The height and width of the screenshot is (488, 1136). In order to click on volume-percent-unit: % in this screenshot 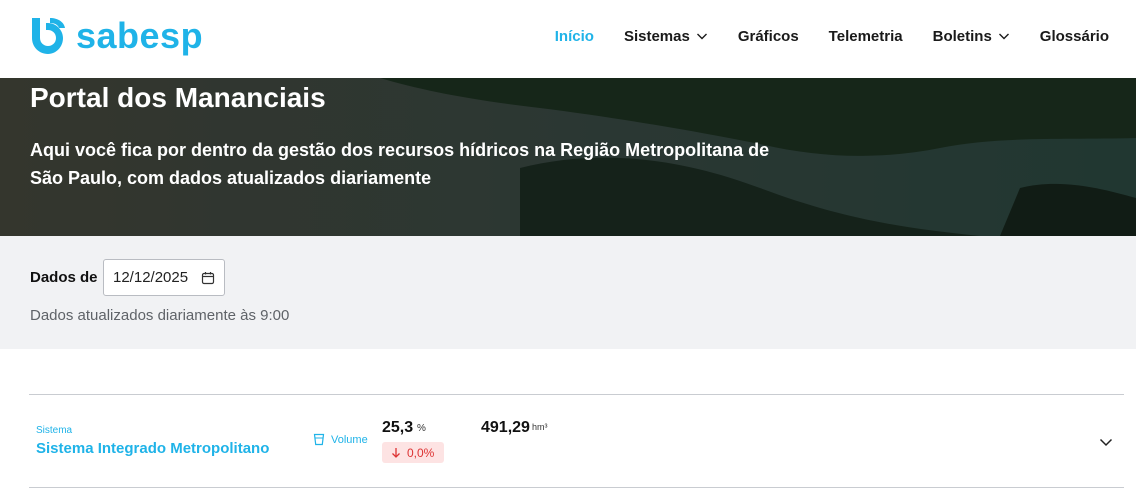, I will do `click(421, 428)`.